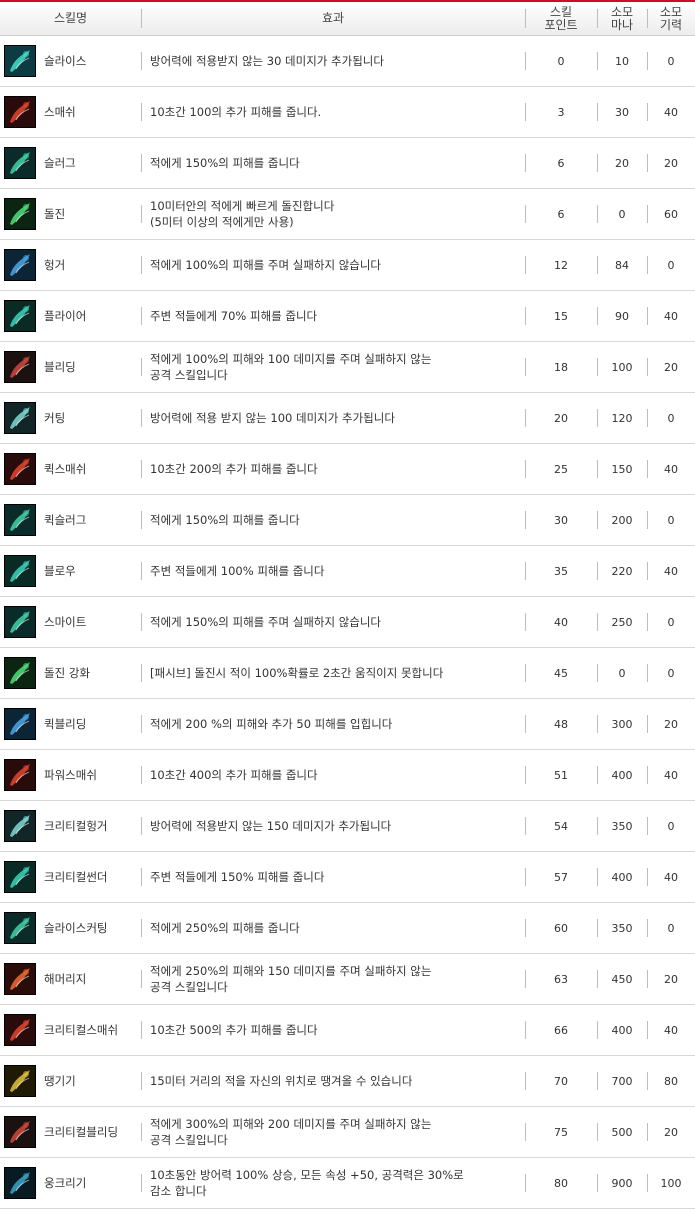 The width and height of the screenshot is (695, 1215). I want to click on skill-name: 스마이트, so click(90, 622).